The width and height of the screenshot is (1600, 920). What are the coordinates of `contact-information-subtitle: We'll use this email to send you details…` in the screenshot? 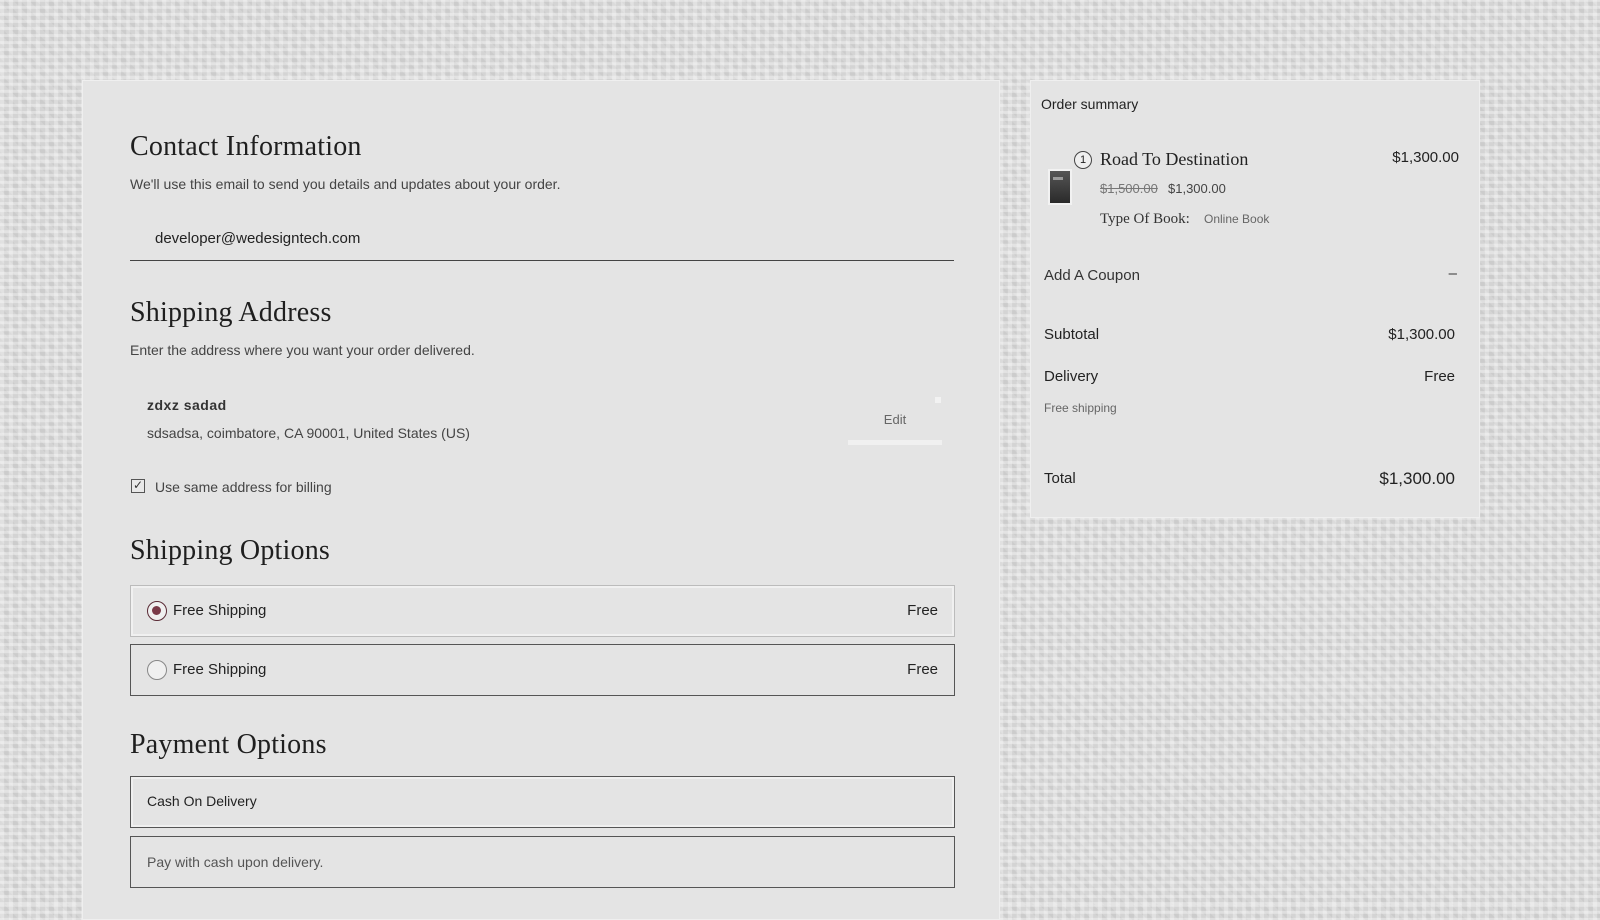 It's located at (345, 184).